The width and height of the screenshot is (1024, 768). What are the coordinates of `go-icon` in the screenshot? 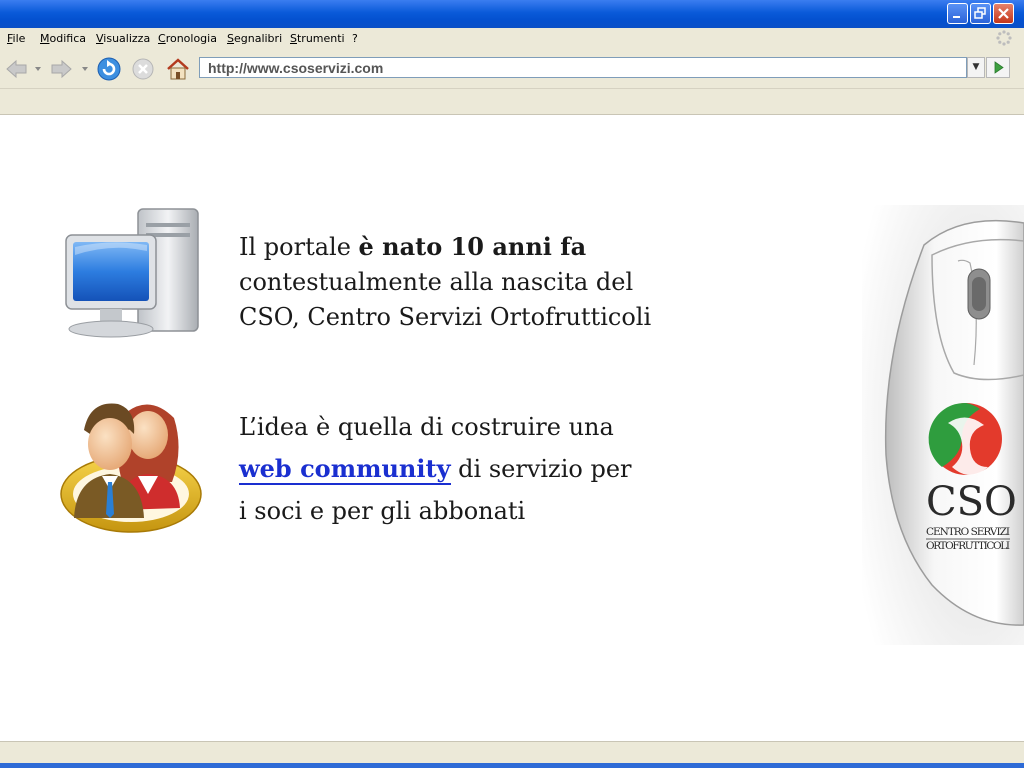 It's located at (999, 67).